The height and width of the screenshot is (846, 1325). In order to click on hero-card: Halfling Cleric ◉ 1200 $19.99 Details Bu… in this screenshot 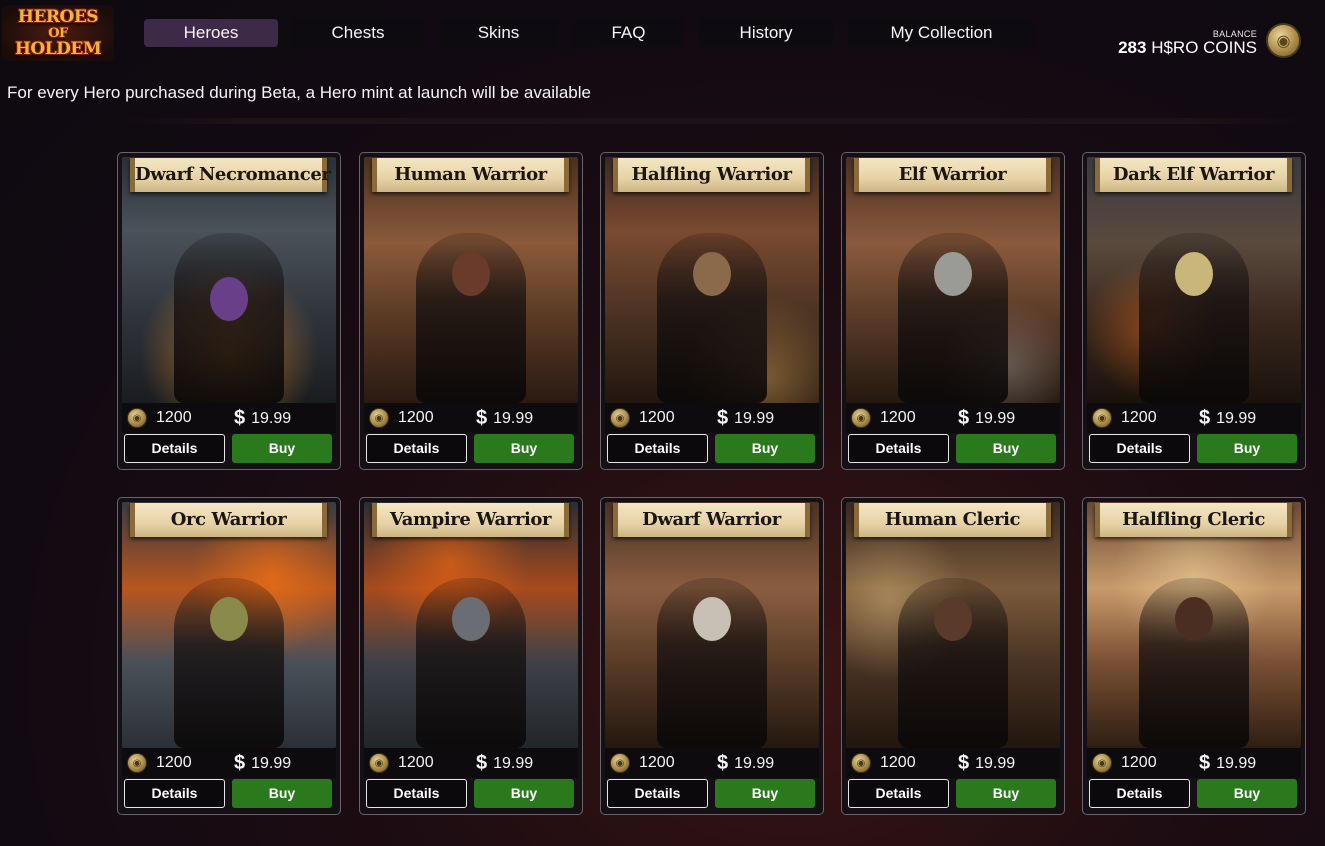, I will do `click(1194, 656)`.